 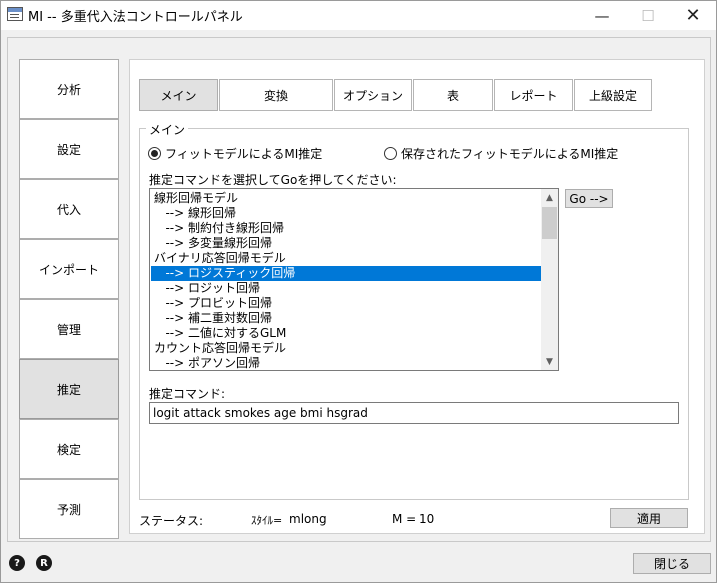 I want to click on go-button: Go -->, so click(x=589, y=198).